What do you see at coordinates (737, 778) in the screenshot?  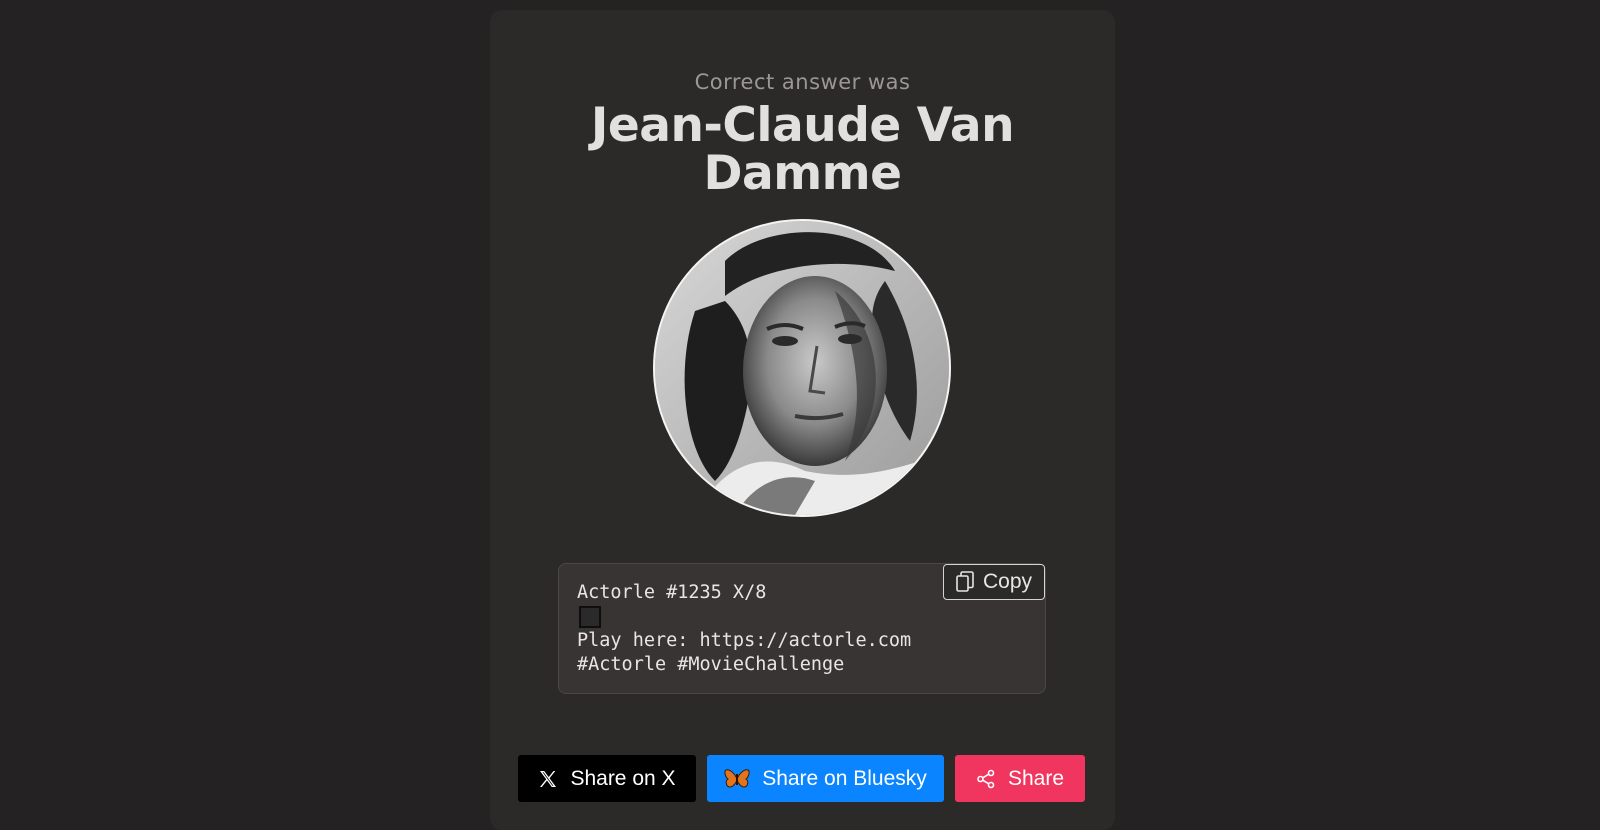 I see `butterfly-icon` at bounding box center [737, 778].